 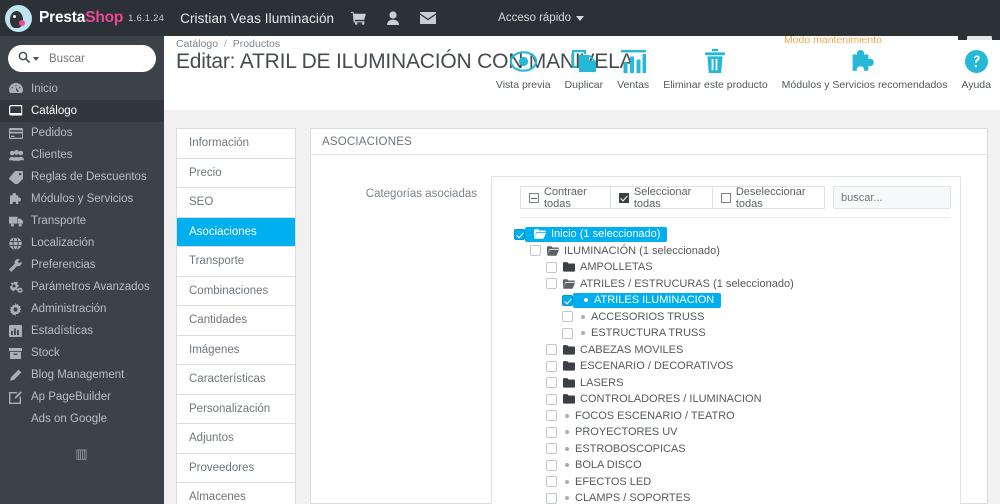 I want to click on sidebar-item-reglas-de-descuentos: Reglas de Descuentos, so click(x=82, y=177).